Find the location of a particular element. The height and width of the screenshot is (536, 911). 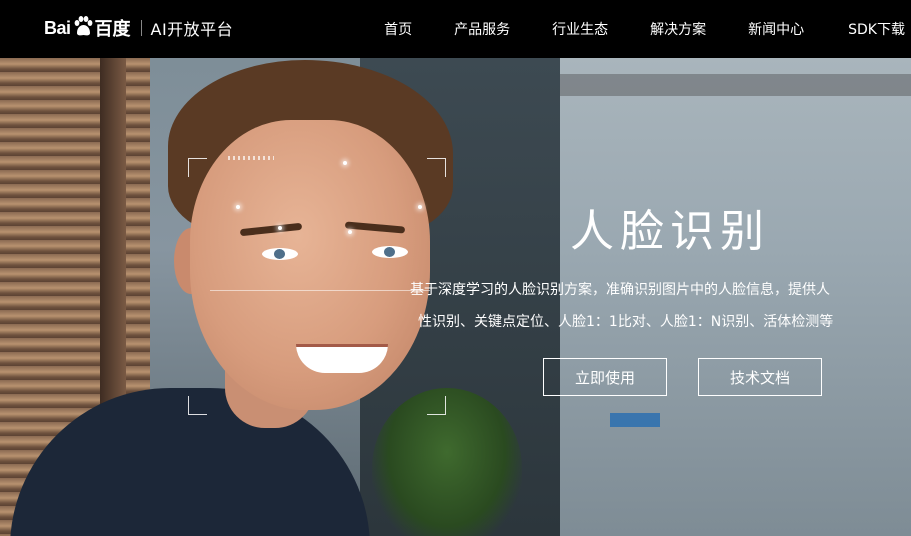

hero-description-line1: 基于深度学习的人脸识别方案，准确识别图片中的人脸信息，提供人 is located at coordinates (620, 290).